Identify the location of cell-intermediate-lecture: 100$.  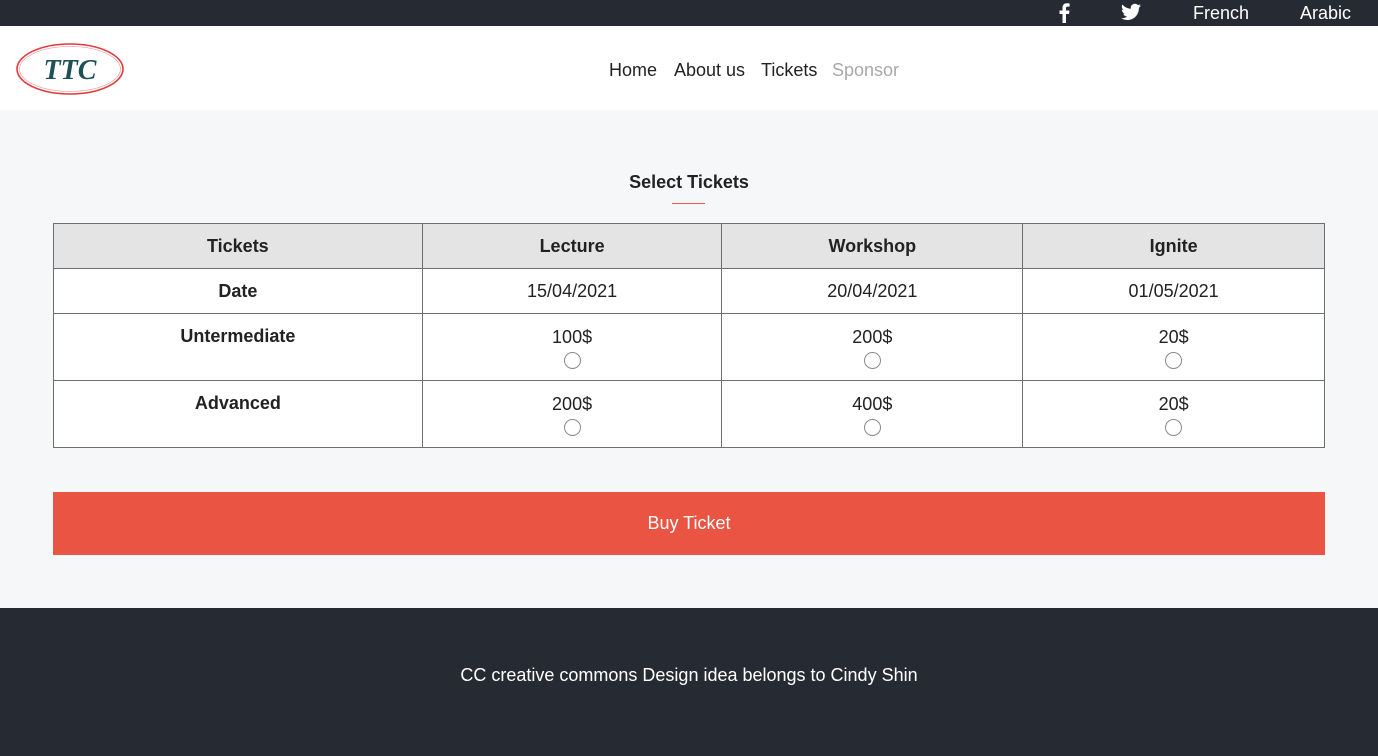
(572, 347).